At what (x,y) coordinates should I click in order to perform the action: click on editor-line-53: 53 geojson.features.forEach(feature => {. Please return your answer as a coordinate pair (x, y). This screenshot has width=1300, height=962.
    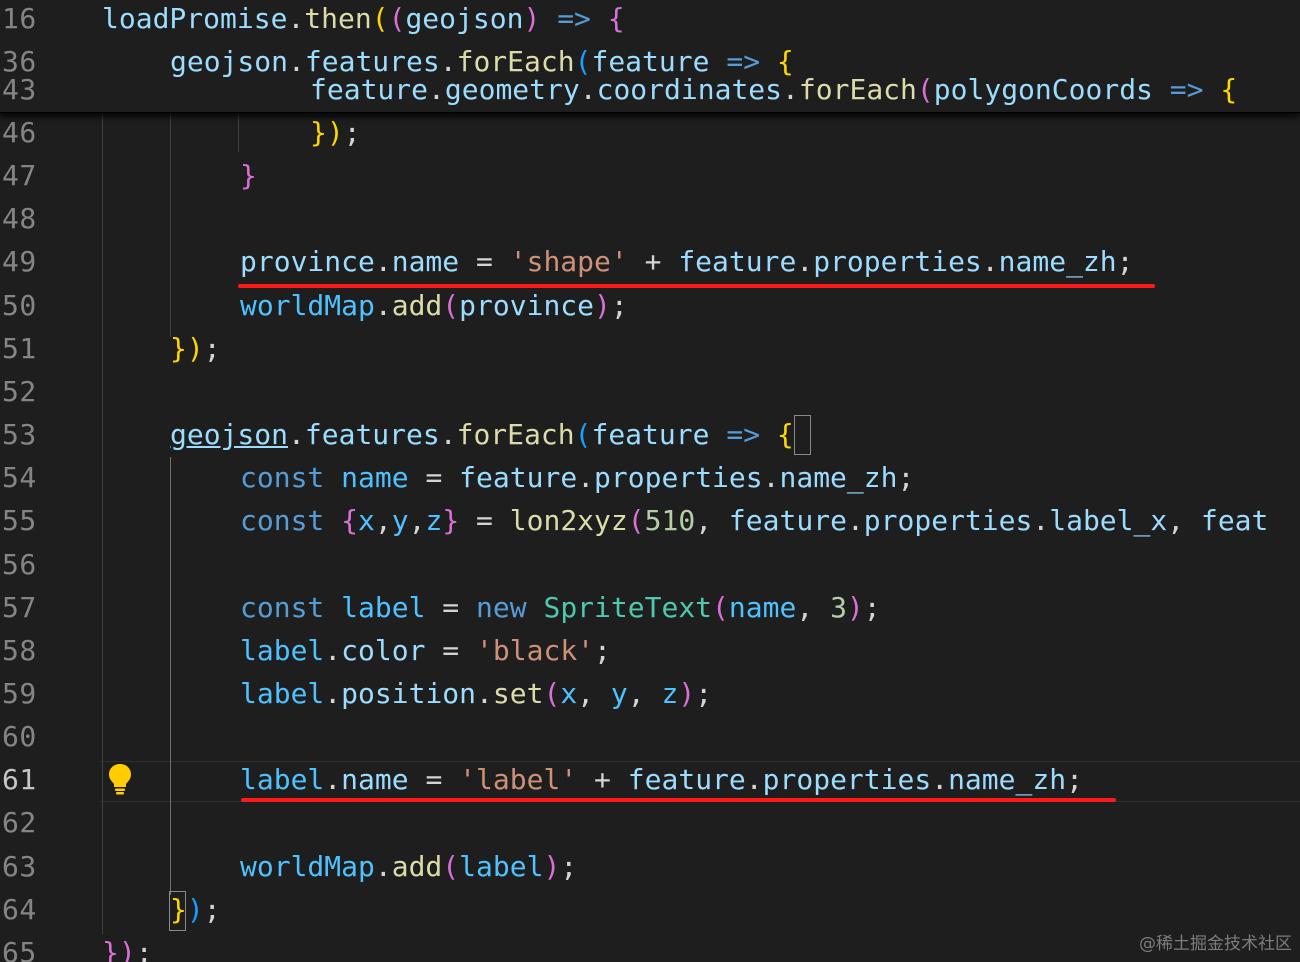
    Looking at the image, I should click on (650, 434).